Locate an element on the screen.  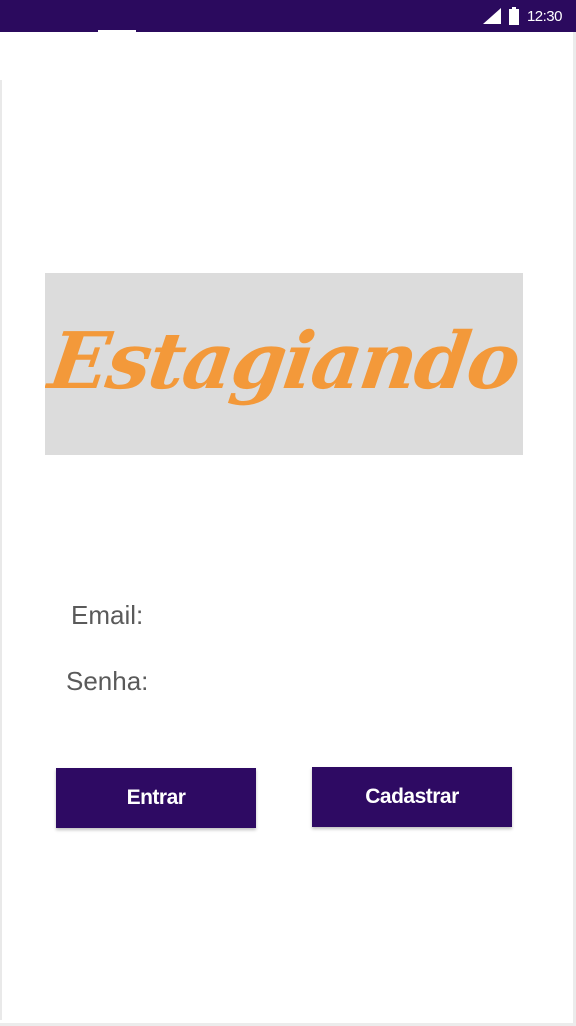
signal-icon is located at coordinates (491, 16).